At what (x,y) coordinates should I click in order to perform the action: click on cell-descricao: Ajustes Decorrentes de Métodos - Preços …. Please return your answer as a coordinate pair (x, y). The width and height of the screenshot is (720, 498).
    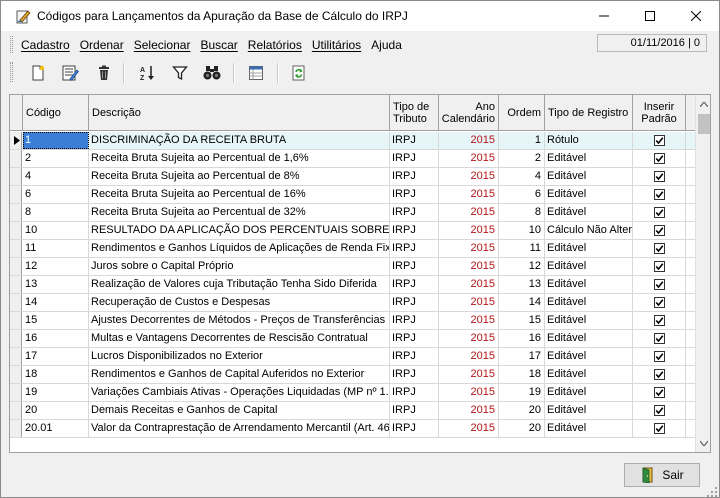
    Looking at the image, I should click on (239, 320).